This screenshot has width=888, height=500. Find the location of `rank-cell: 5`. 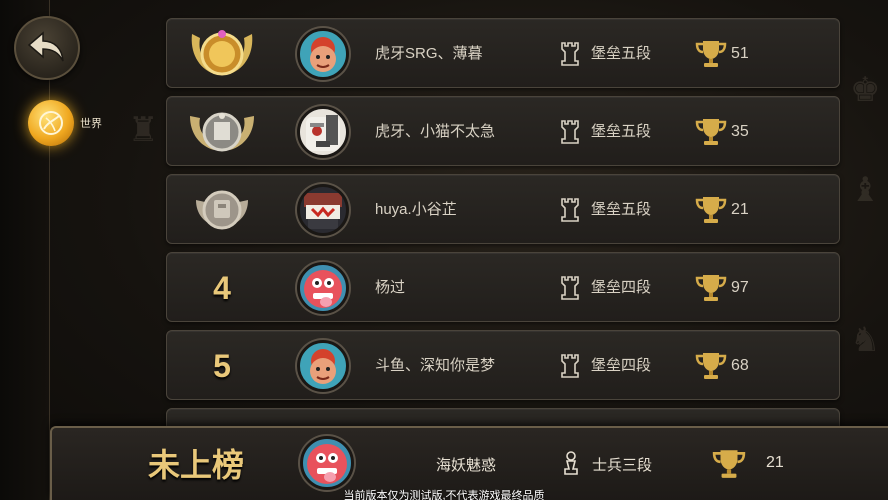

rank-cell: 5 is located at coordinates (222, 366).